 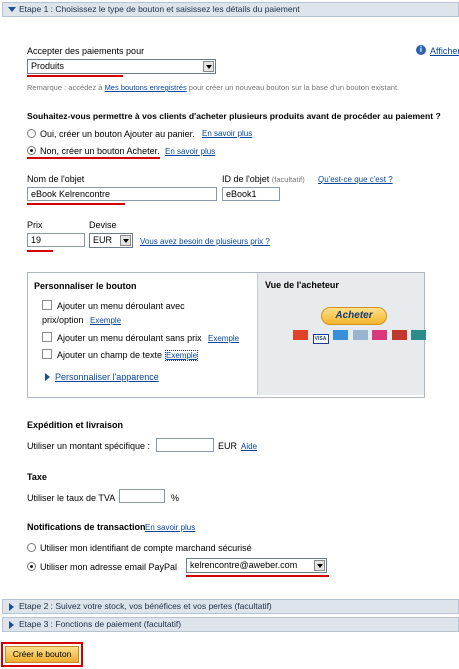 What do you see at coordinates (246, 179) in the screenshot?
I see `item-id-label-text: ID de l'objet` at bounding box center [246, 179].